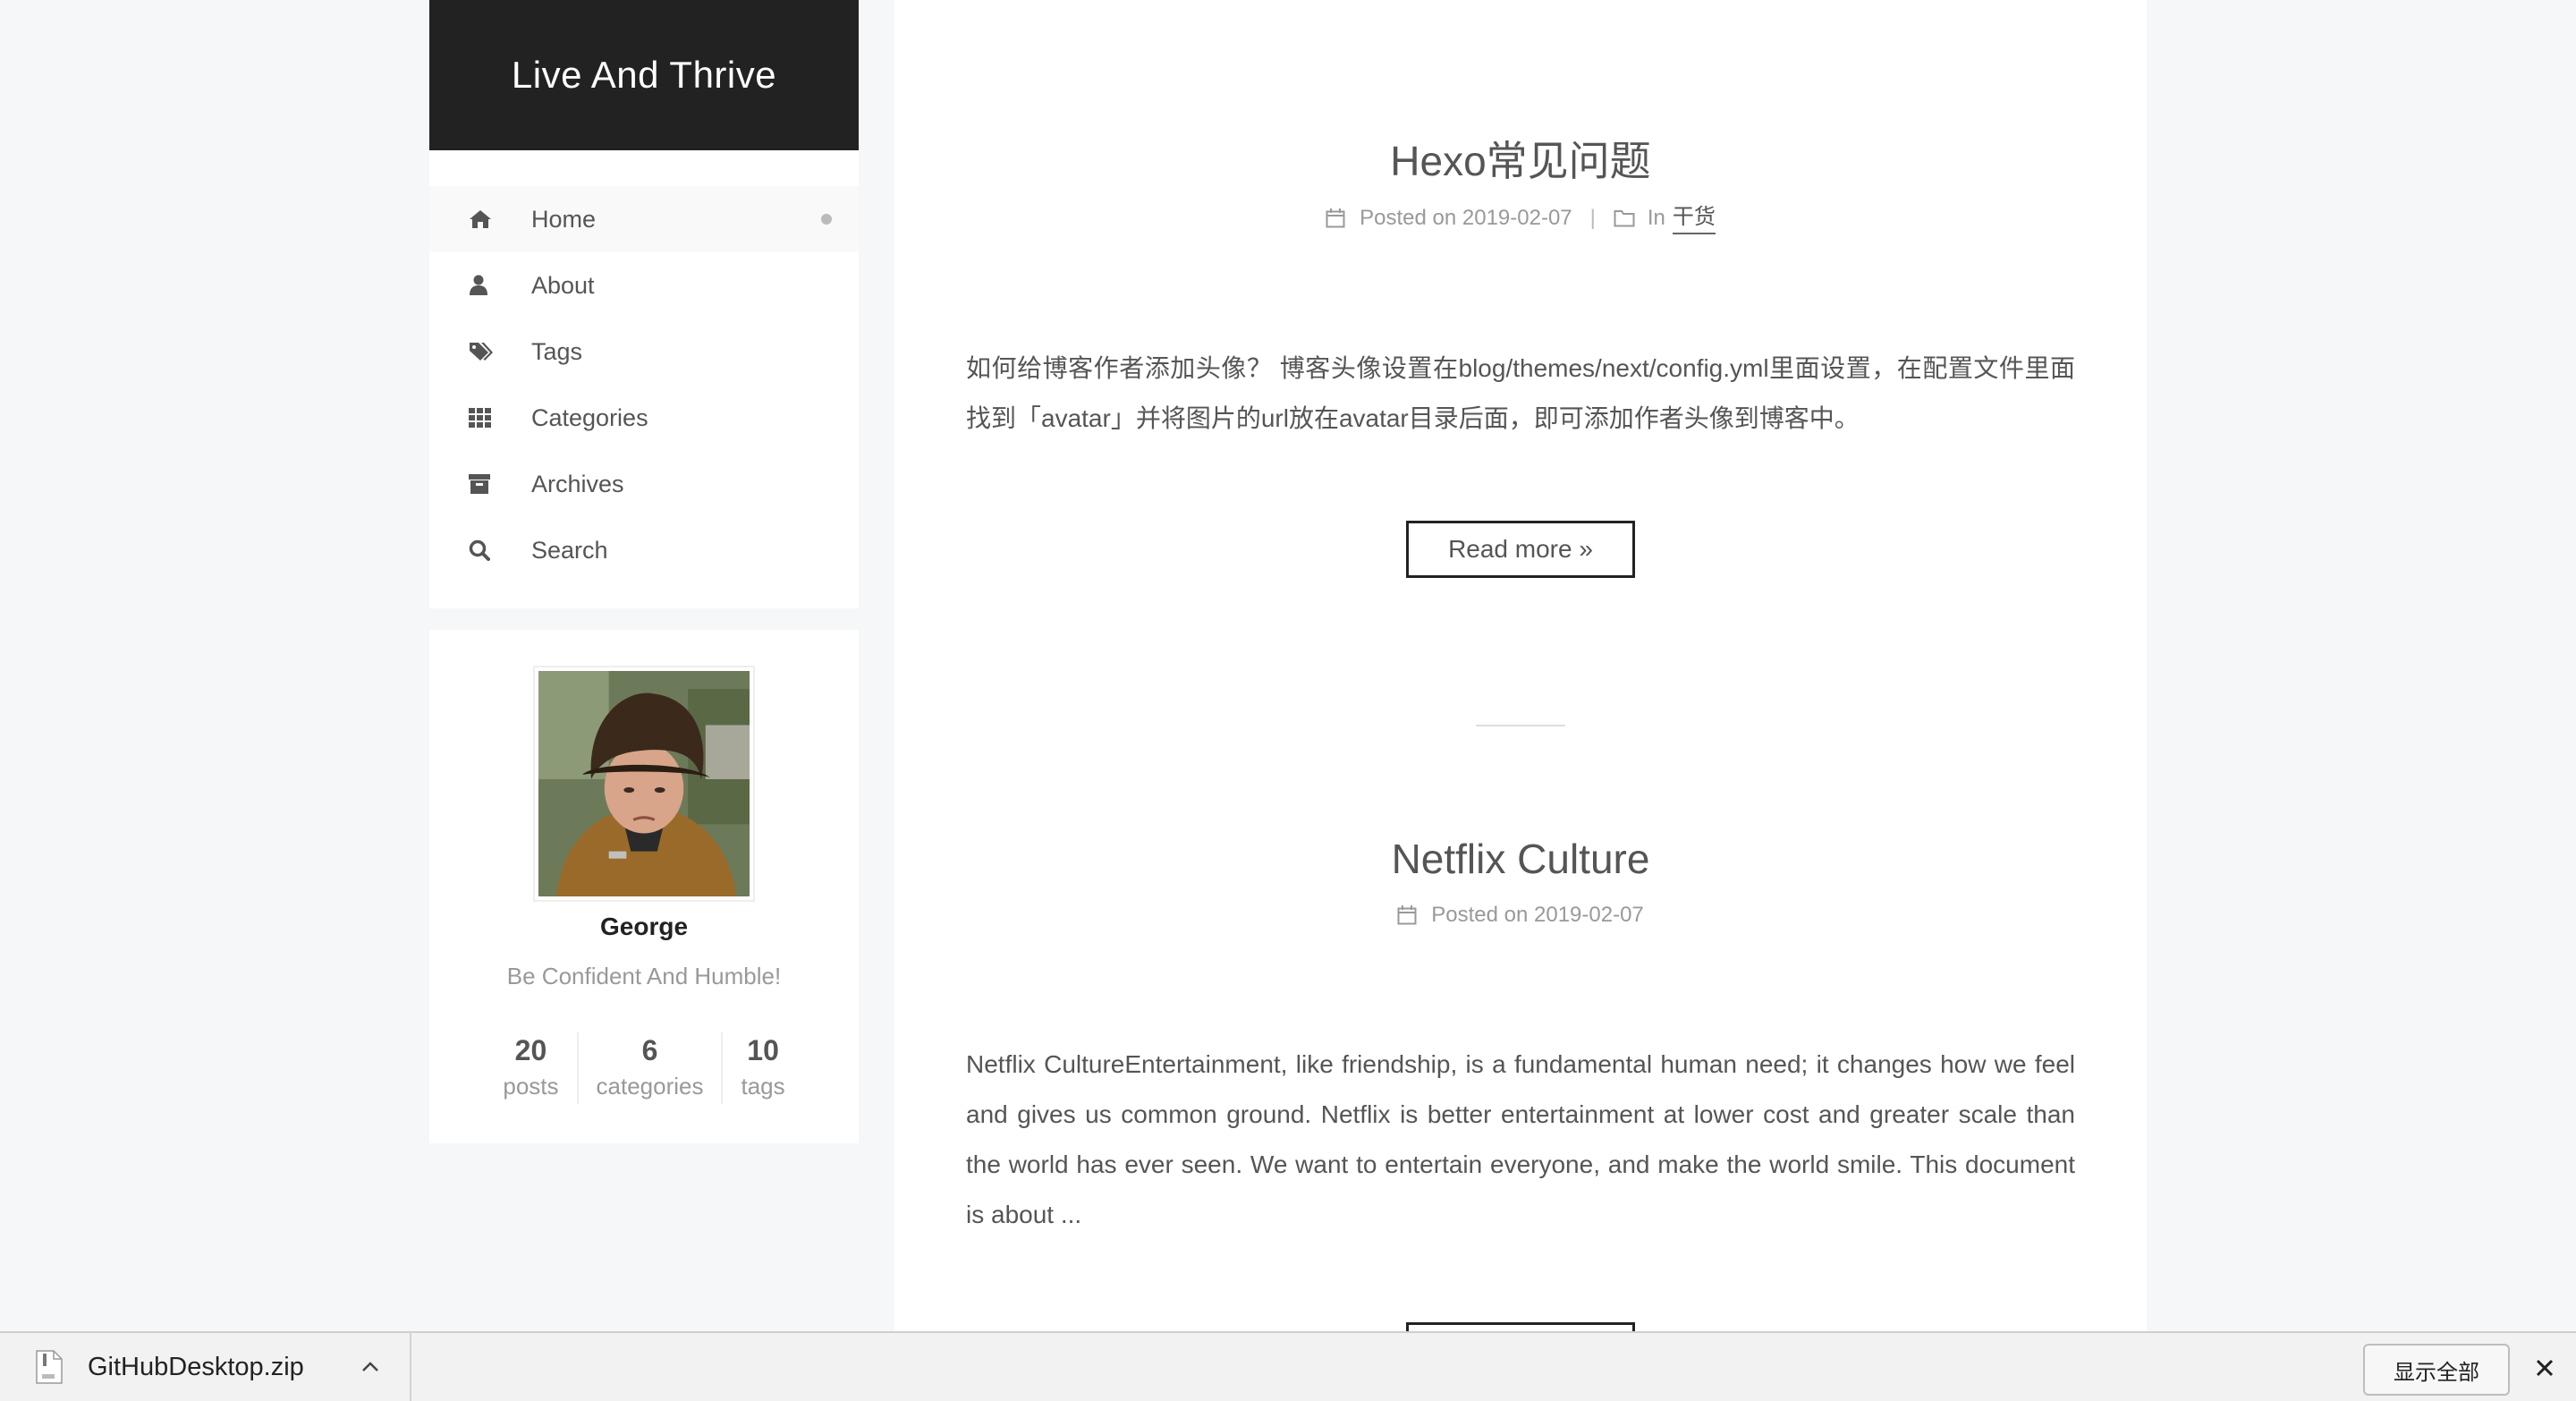 Image resolution: width=2576 pixels, height=1401 pixels. I want to click on sidebar-item-label: Categories, so click(589, 417).